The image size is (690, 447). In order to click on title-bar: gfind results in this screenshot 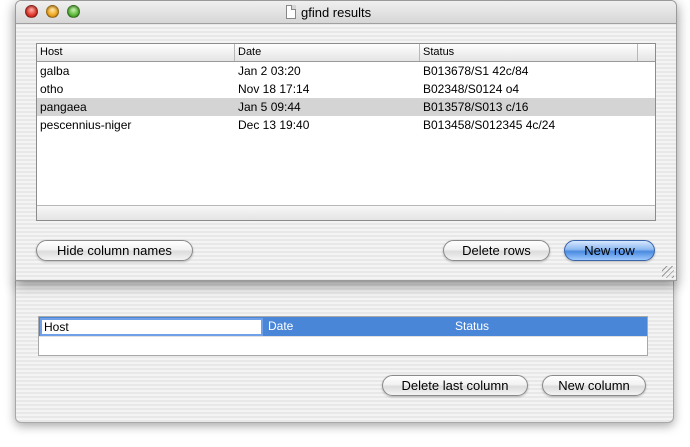, I will do `click(346, 12)`.